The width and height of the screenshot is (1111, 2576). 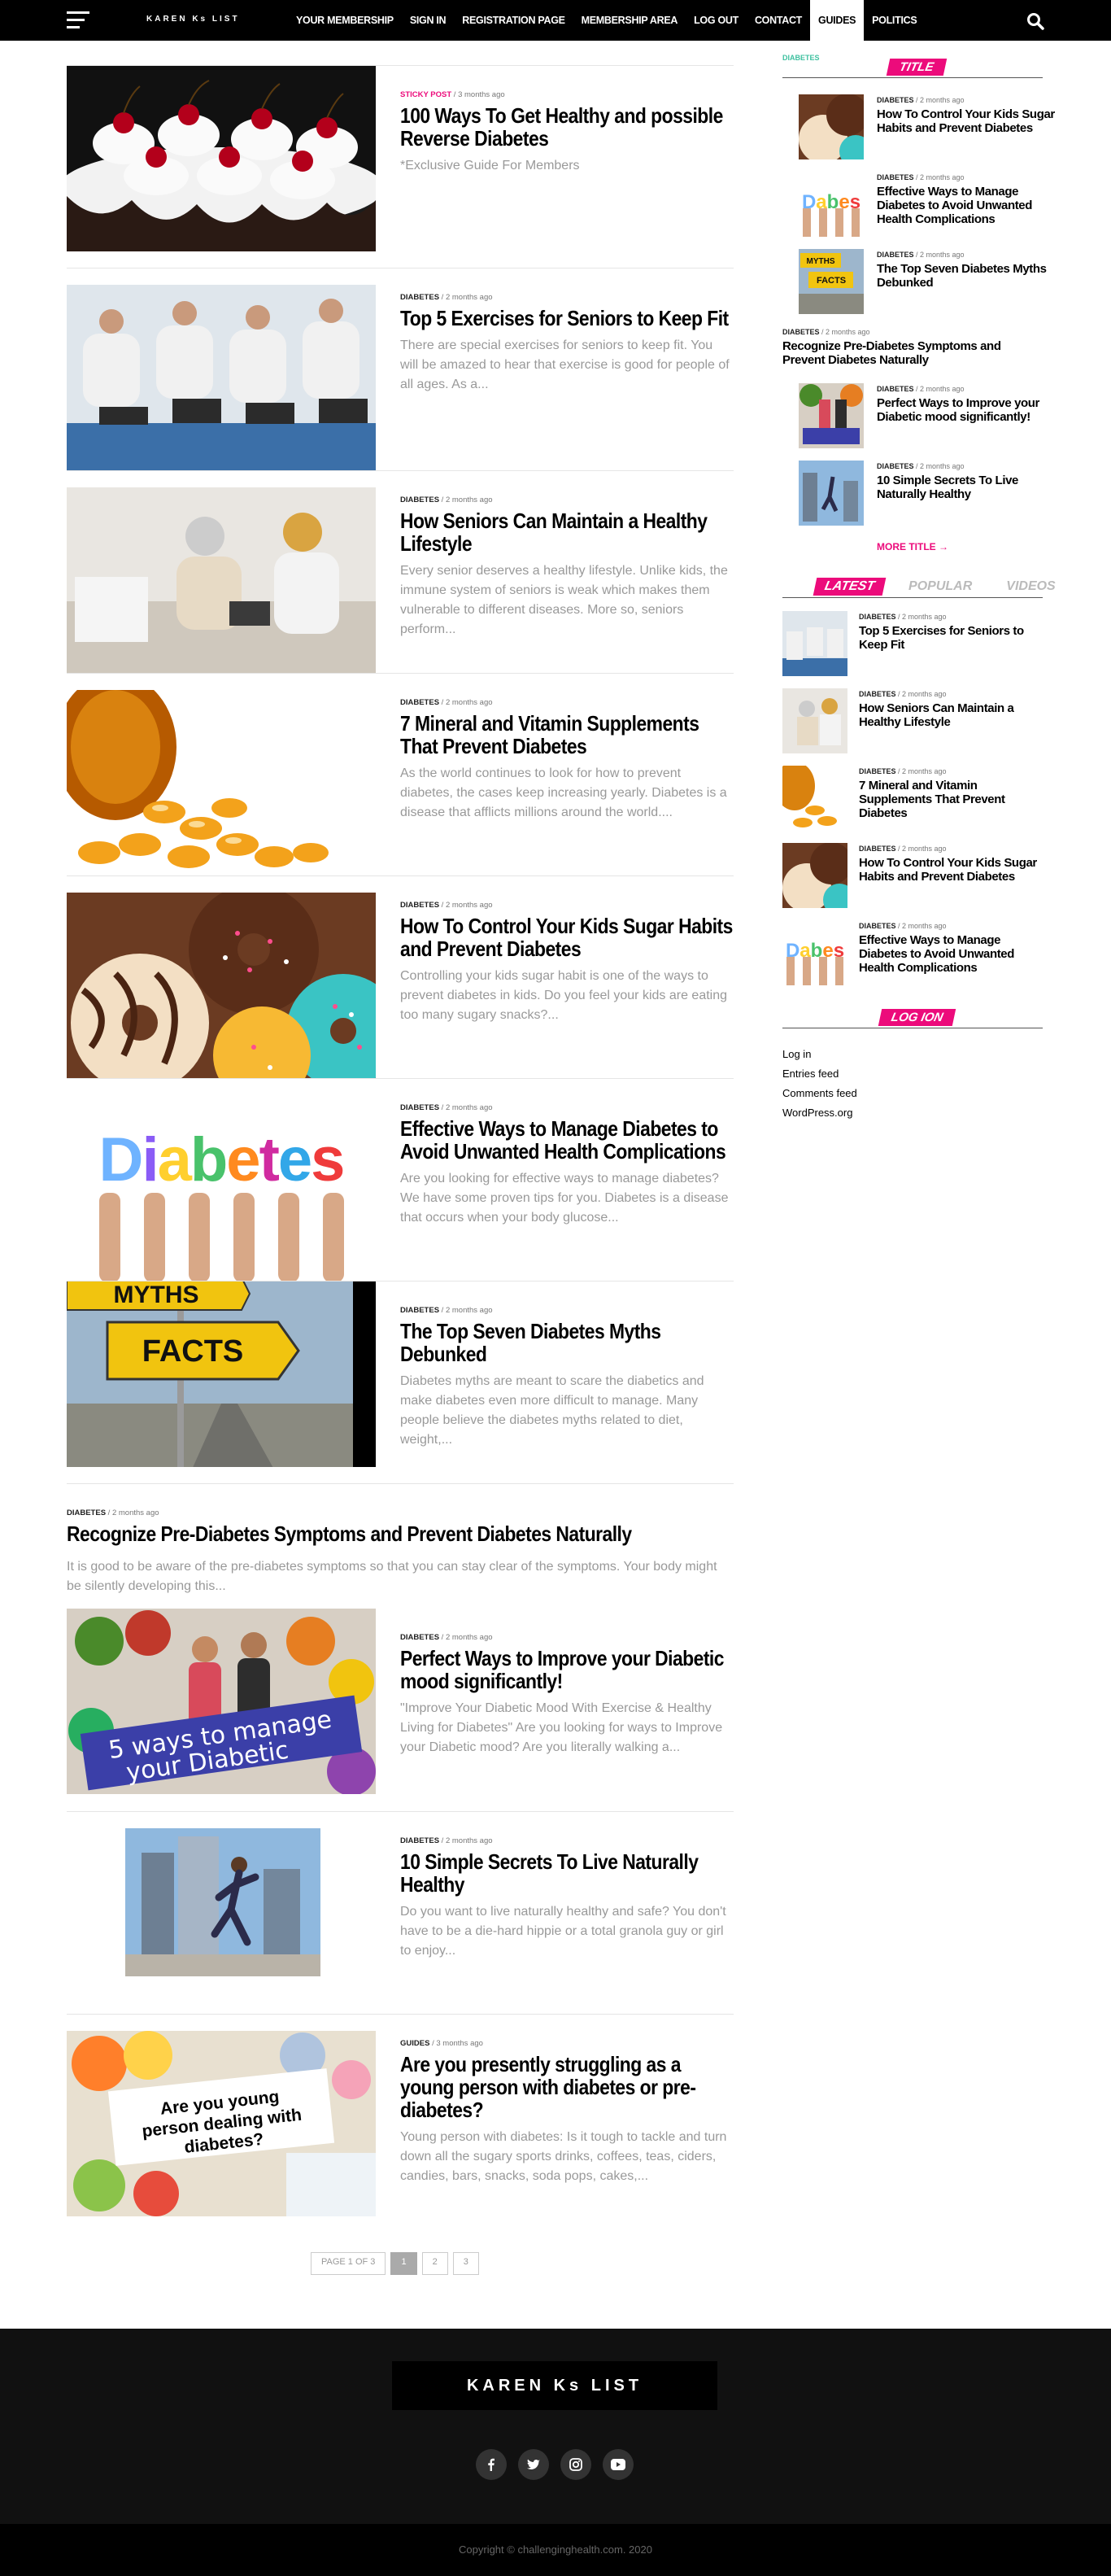 I want to click on tab-popular: POPULAR, so click(x=940, y=587).